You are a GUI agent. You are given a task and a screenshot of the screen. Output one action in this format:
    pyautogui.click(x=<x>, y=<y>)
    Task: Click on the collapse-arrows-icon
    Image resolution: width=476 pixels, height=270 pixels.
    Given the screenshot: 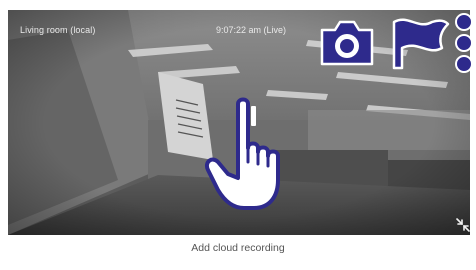 What is the action you would take?
    pyautogui.click(x=463, y=225)
    